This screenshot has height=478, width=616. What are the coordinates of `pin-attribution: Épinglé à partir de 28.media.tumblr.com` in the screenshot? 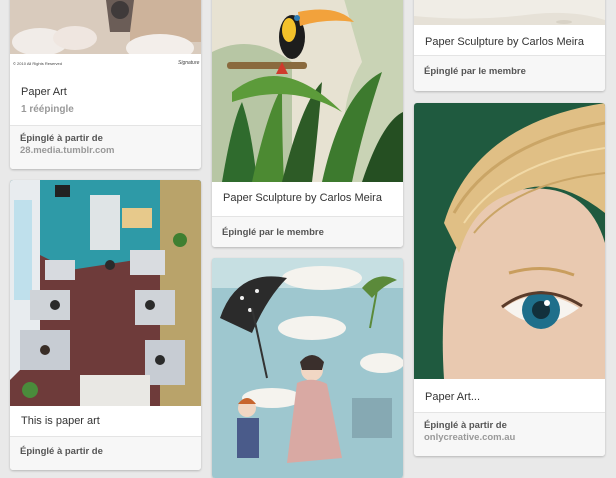 It's located at (105, 147).